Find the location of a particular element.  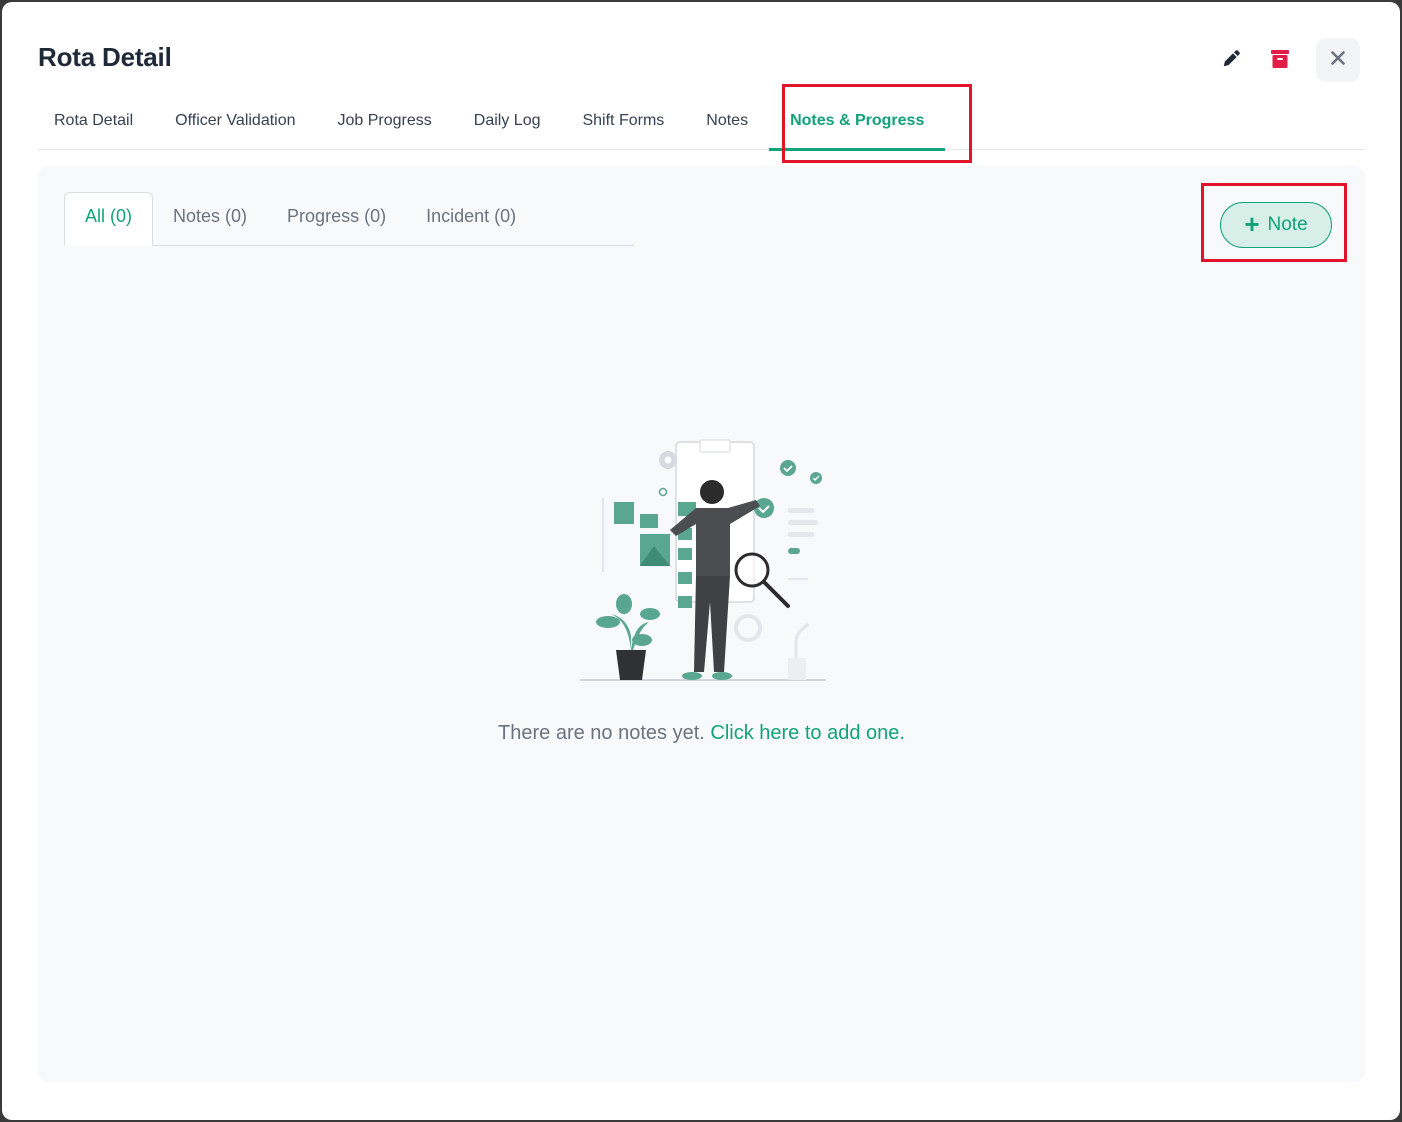

tab-shift-forms: Shift Forms is located at coordinates (623, 124).